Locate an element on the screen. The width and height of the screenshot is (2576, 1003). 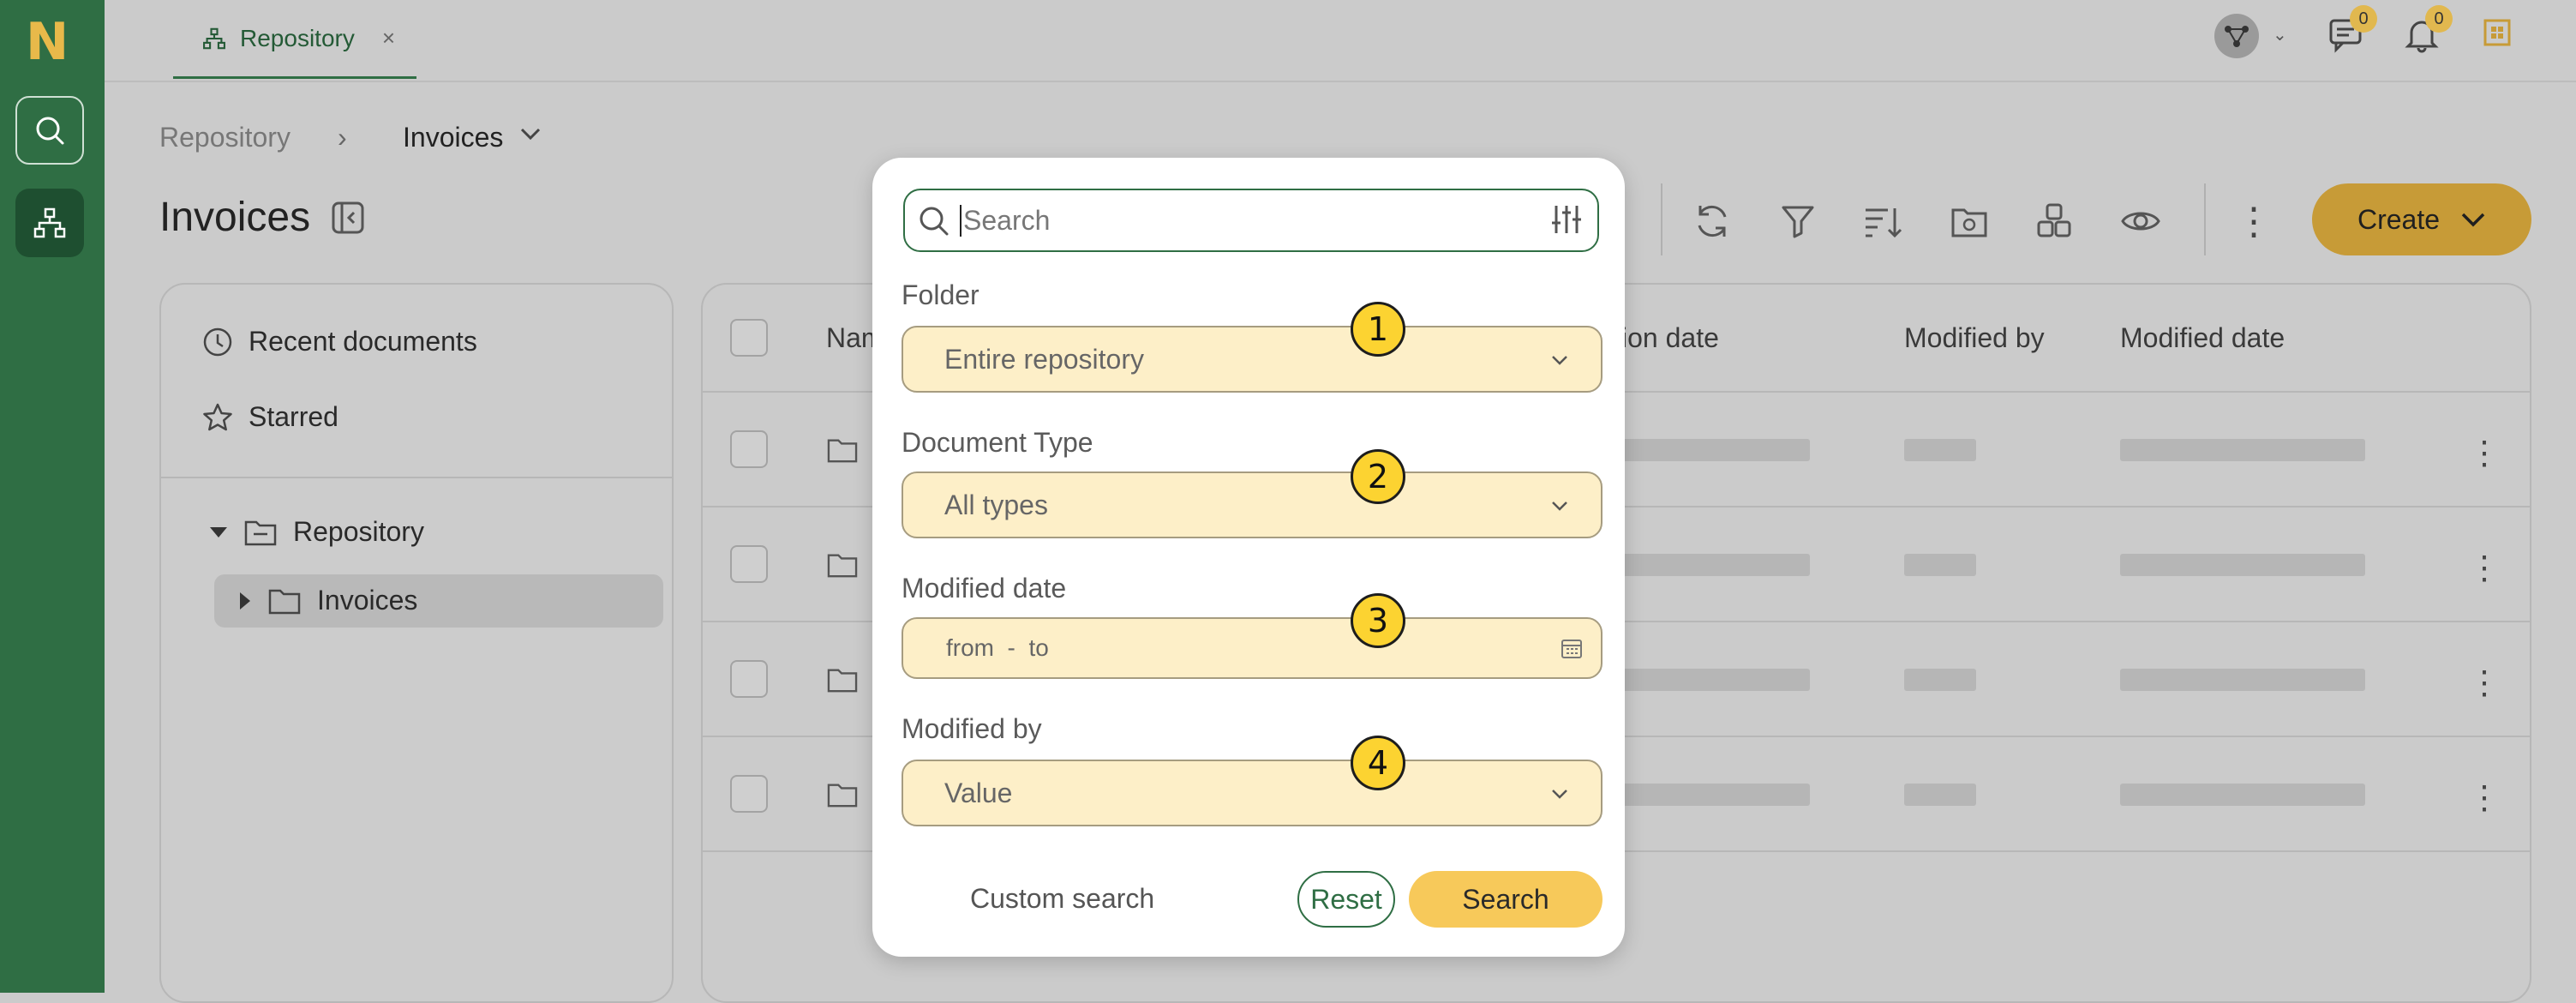
modified-date-range: from - to is located at coordinates (1252, 648).